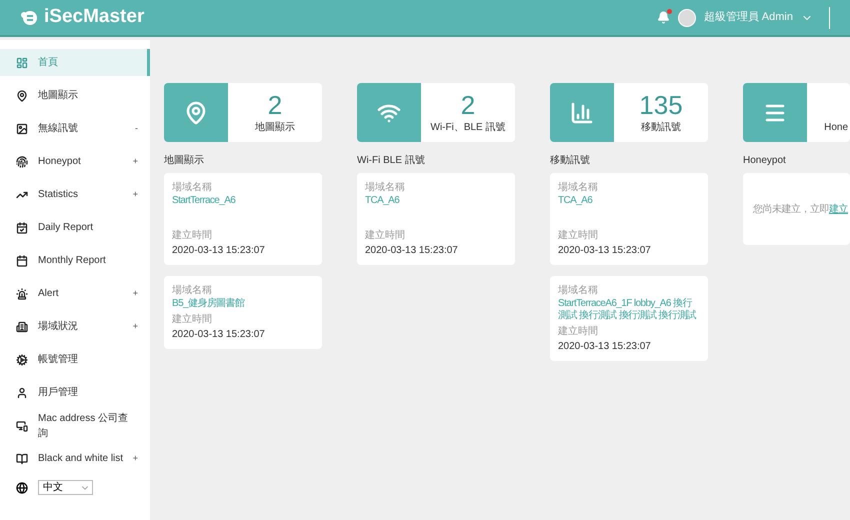 This screenshot has width=850, height=520. What do you see at coordinates (22, 488) in the screenshot?
I see `globe-icon` at bounding box center [22, 488].